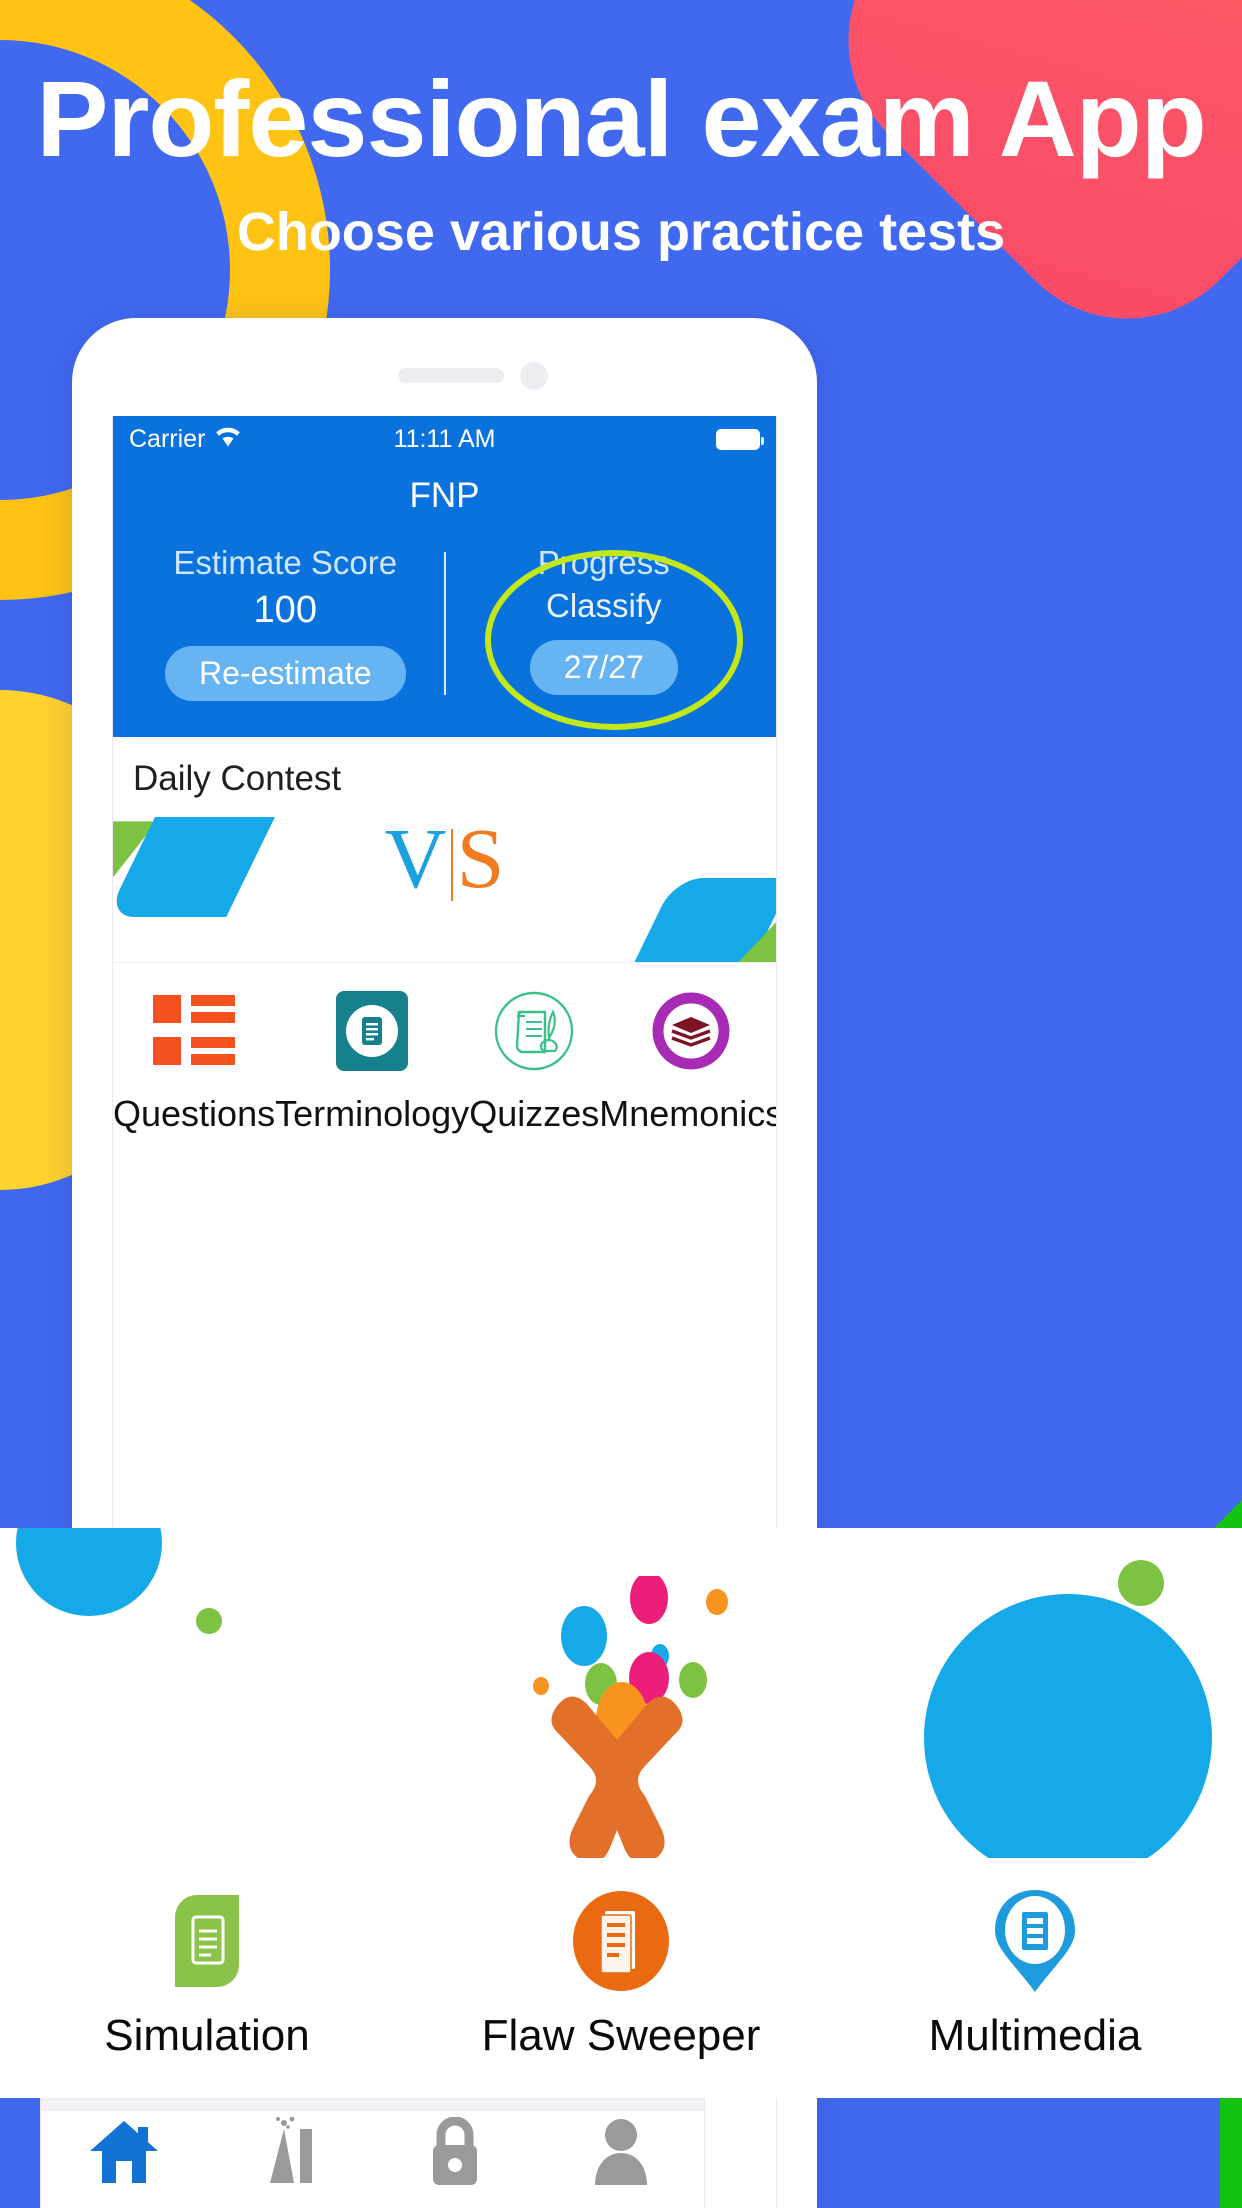 The image size is (1242, 2208). I want to click on blue-circle-decoration, so click(1068, 1738).